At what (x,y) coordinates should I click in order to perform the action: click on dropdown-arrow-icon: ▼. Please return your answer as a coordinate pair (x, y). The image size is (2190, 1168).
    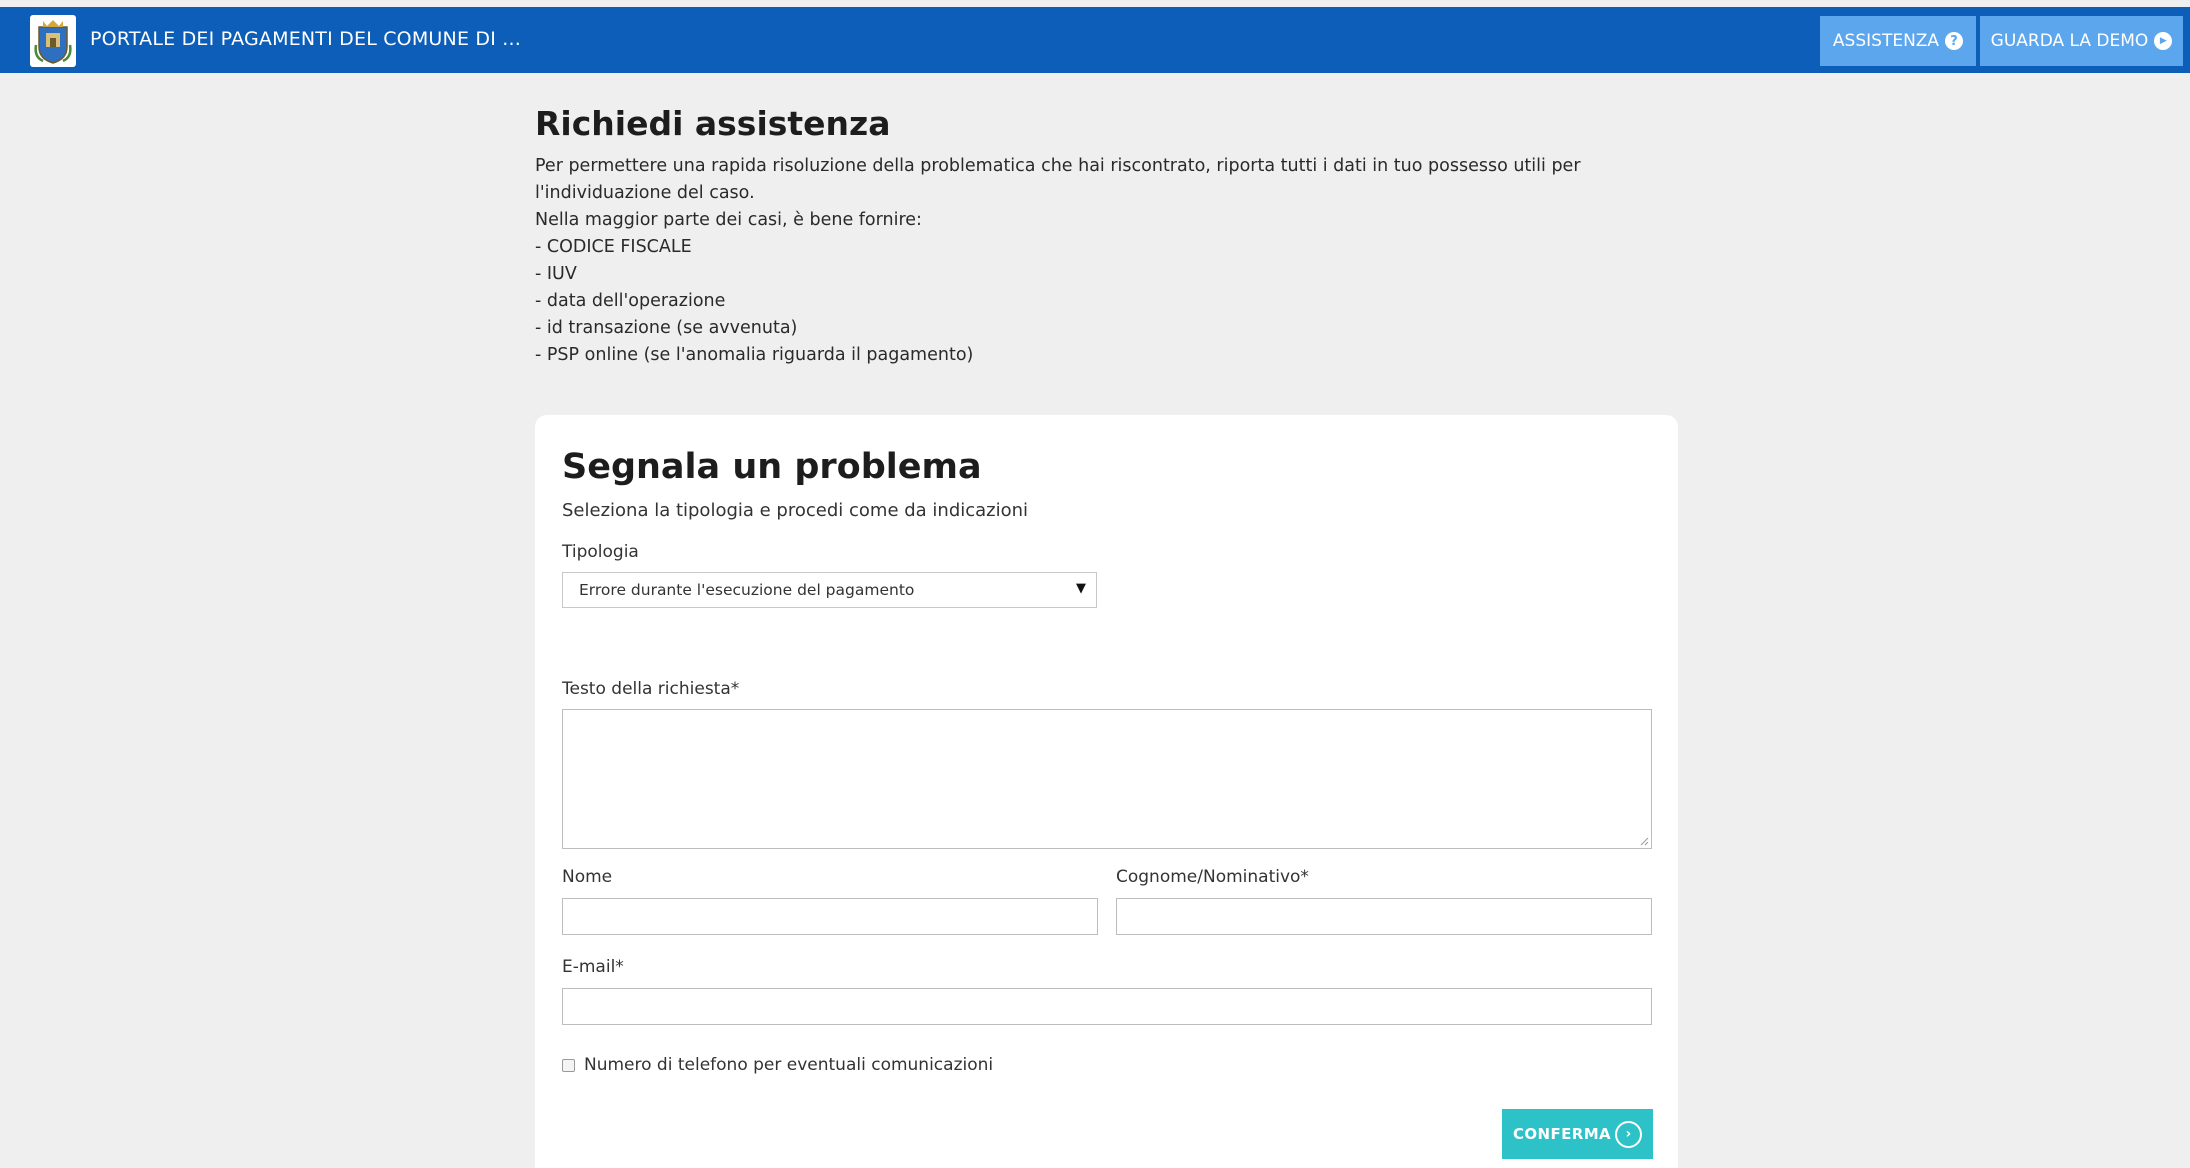
    Looking at the image, I should click on (1081, 588).